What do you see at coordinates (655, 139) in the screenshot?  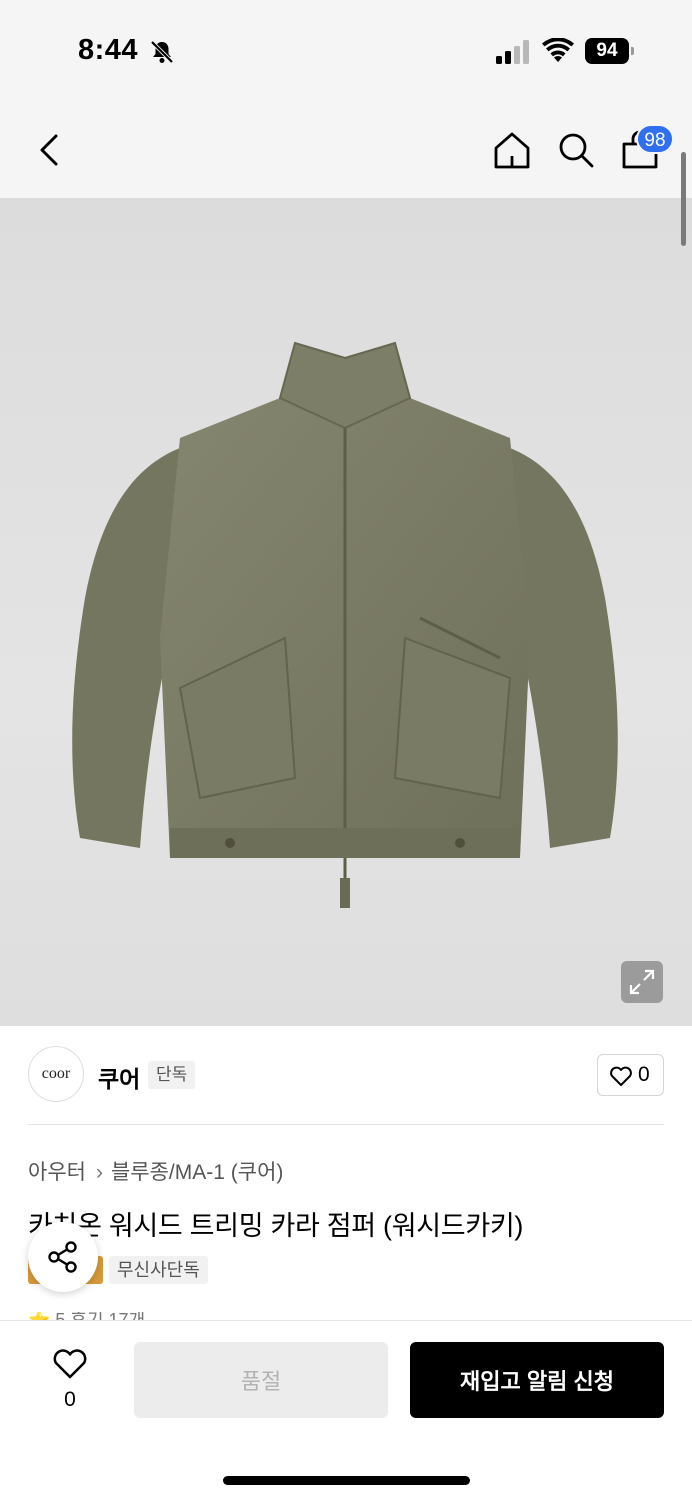 I see `cart-count-badge: 98` at bounding box center [655, 139].